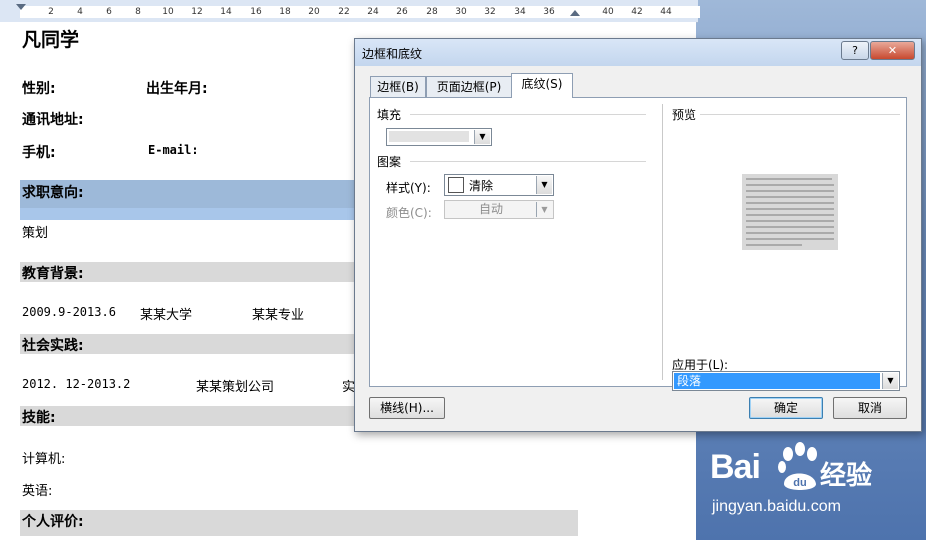  Describe the element at coordinates (637, 12) in the screenshot. I see `ruler-label: 42` at that location.